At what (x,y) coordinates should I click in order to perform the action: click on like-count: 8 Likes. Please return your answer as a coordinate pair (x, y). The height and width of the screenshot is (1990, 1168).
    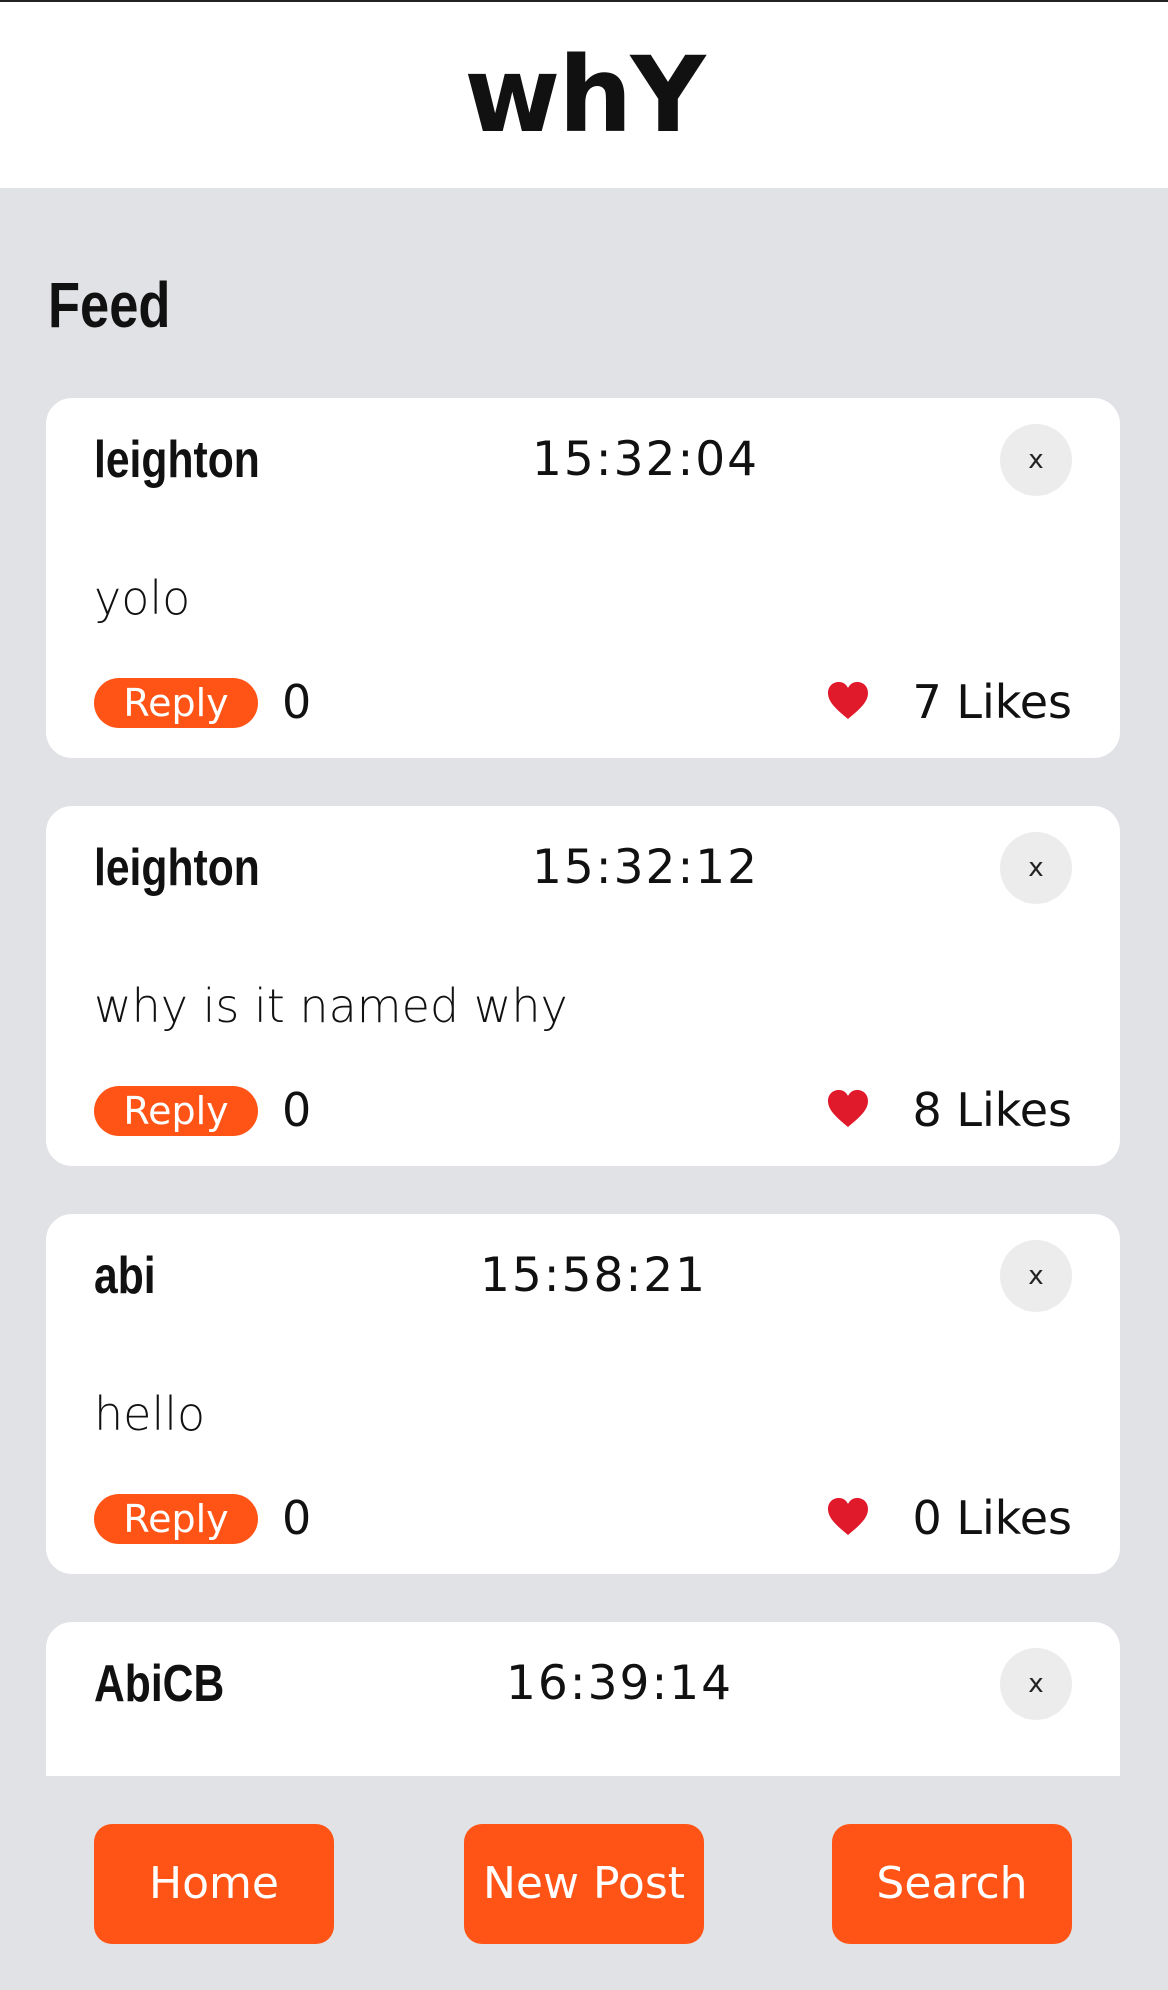
    Looking at the image, I should click on (992, 1110).